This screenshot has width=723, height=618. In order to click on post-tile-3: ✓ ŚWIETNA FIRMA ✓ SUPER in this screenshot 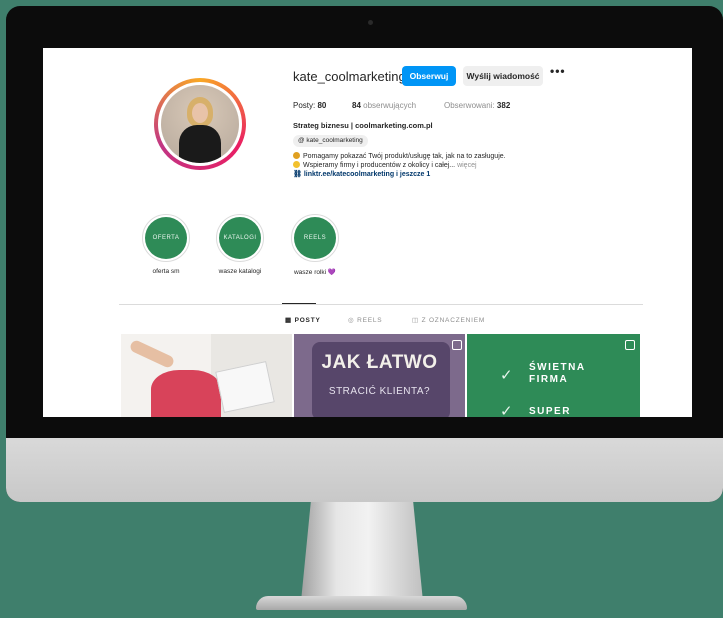, I will do `click(553, 375)`.